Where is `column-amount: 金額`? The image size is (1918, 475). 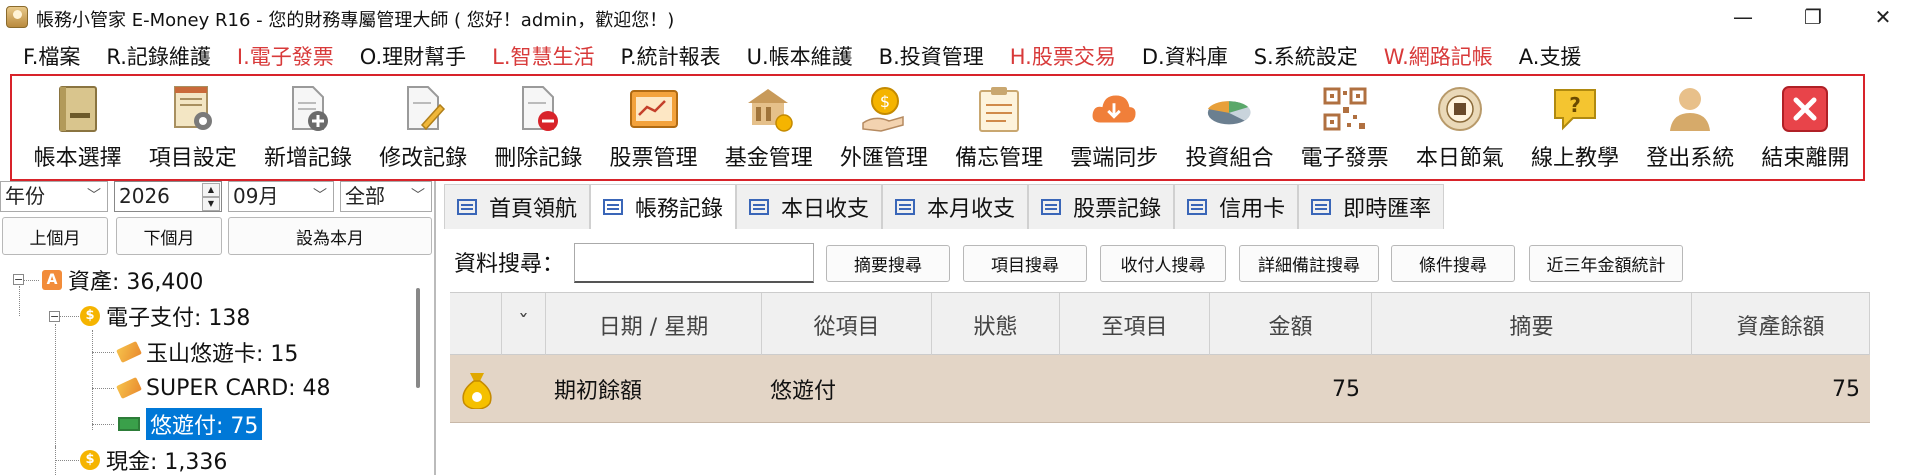 column-amount: 金額 is located at coordinates (1291, 324).